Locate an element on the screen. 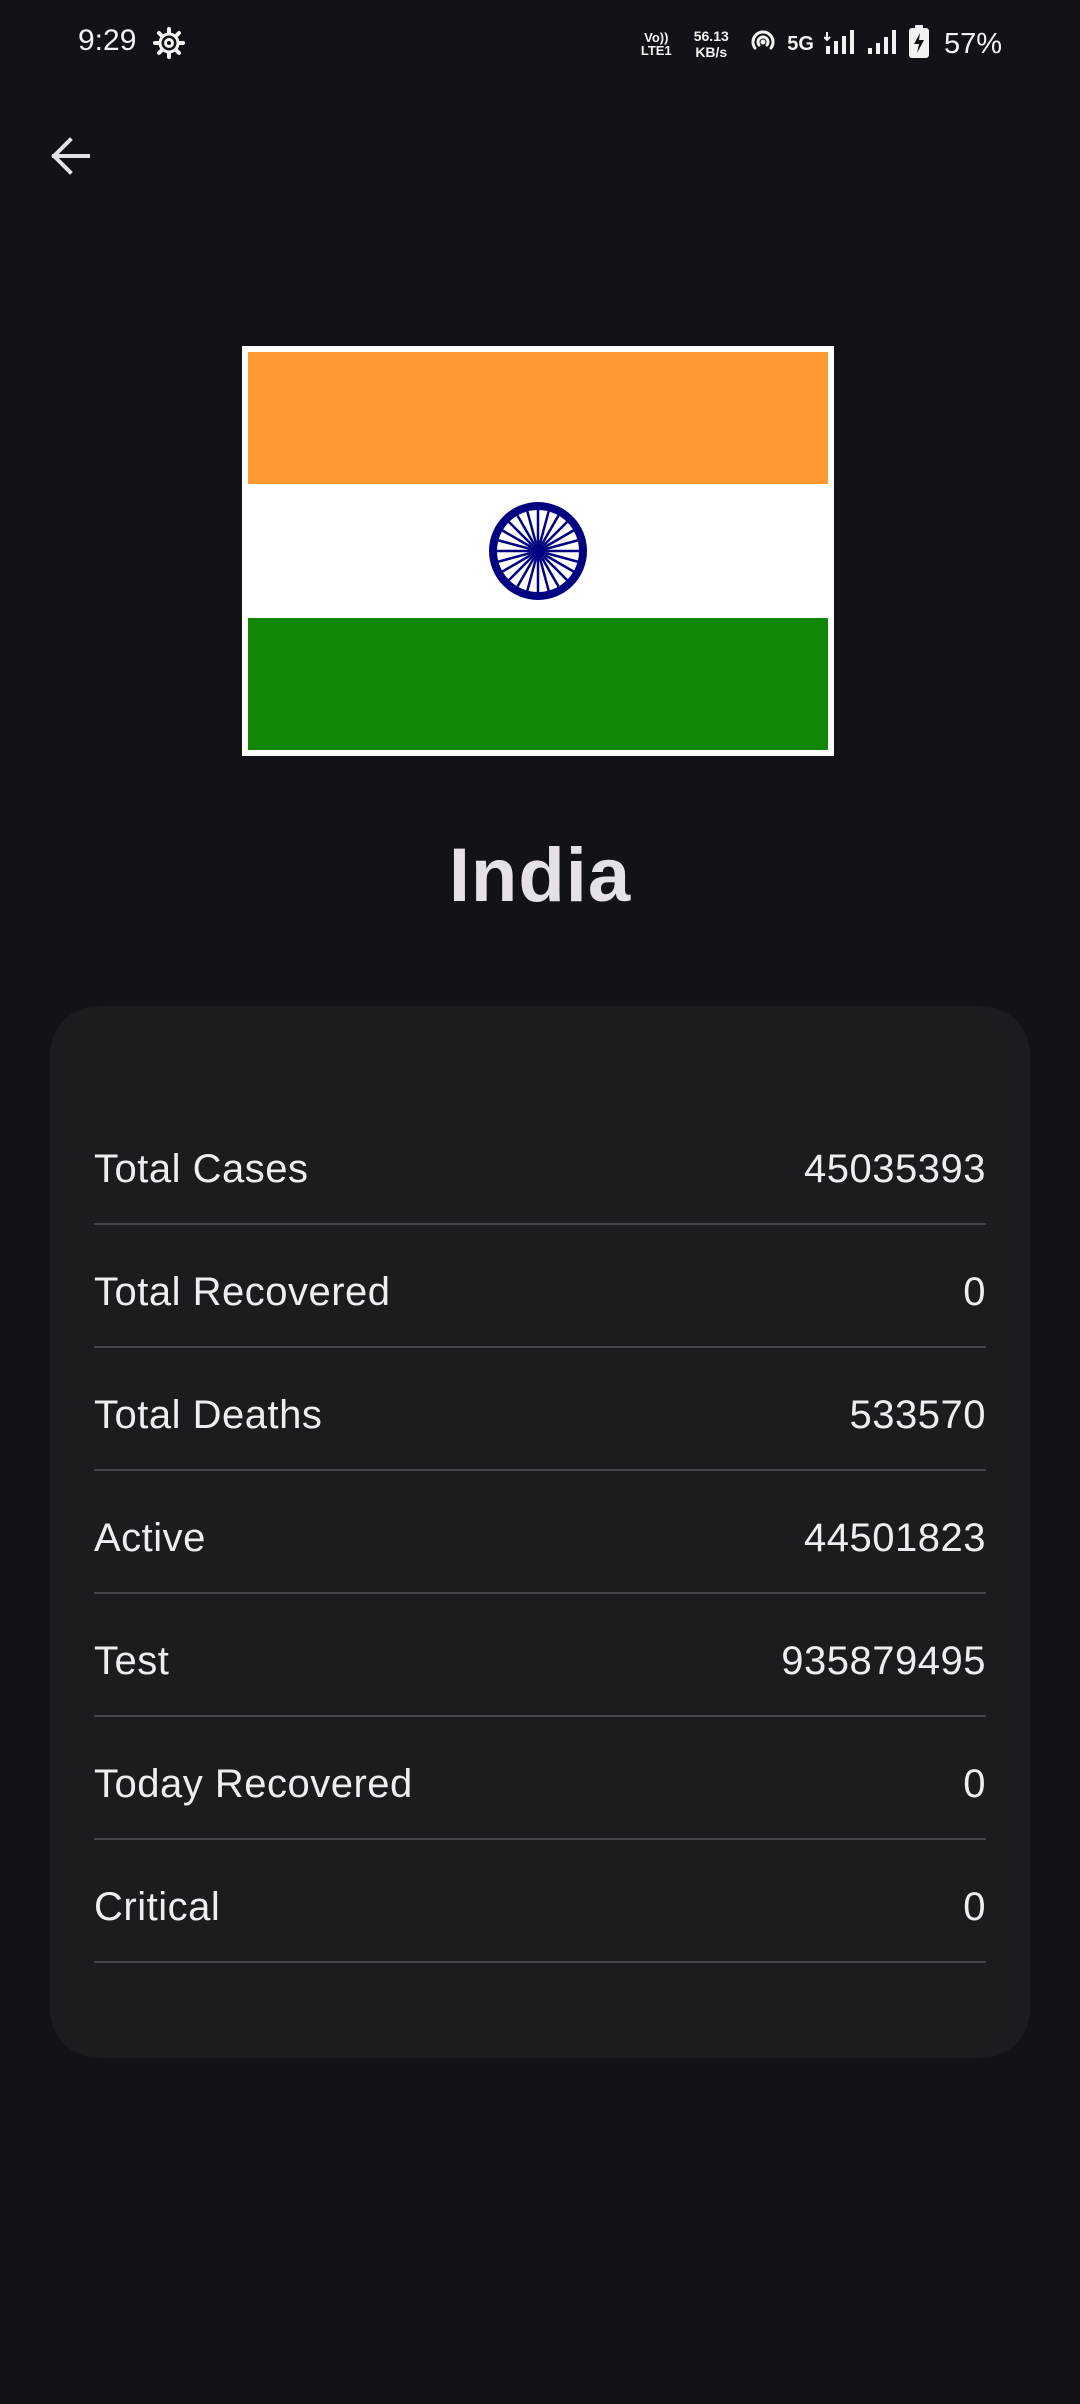 This screenshot has height=2404, width=1080. signal-icon-secondary is located at coordinates (882, 44).